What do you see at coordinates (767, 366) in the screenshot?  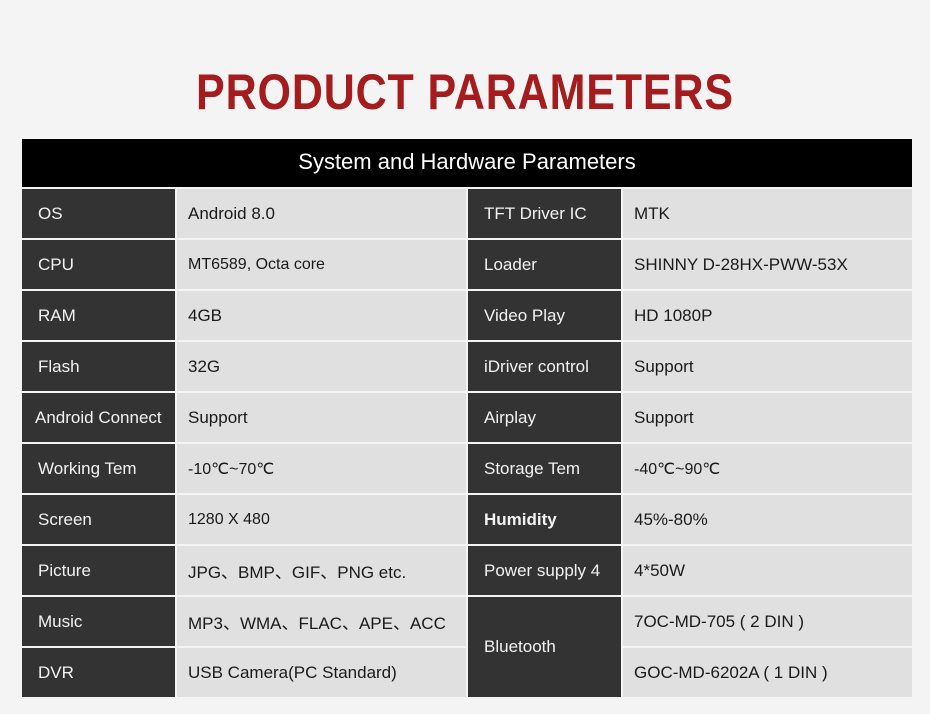 I see `param-value-idriver-control: Support` at bounding box center [767, 366].